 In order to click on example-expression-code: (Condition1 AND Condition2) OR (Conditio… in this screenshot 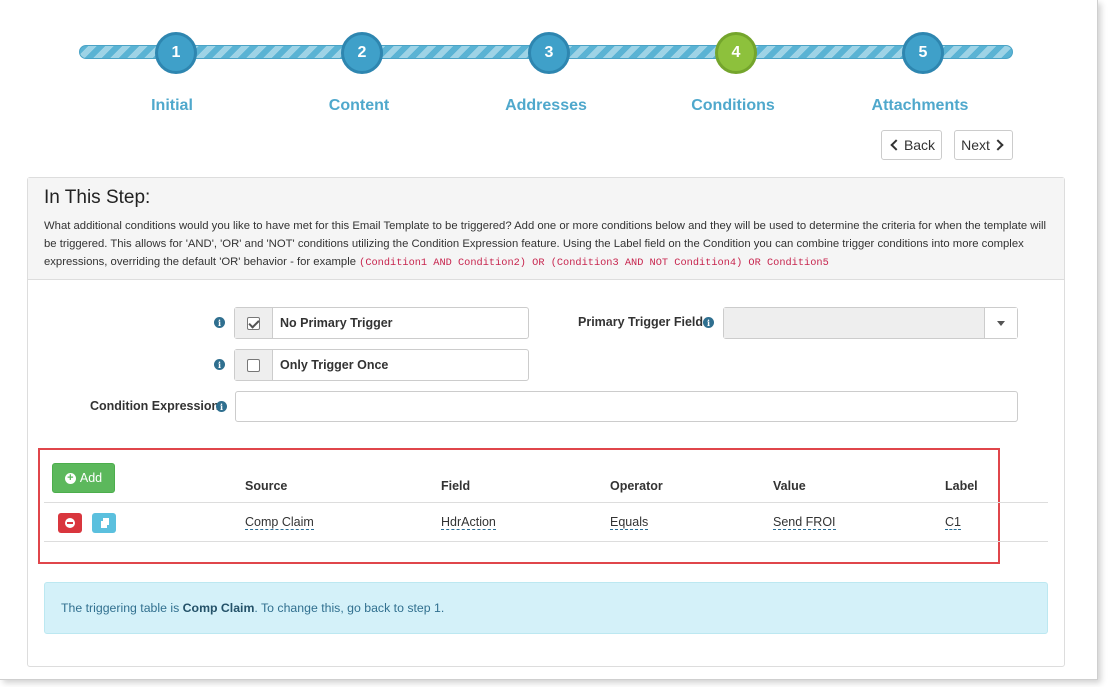, I will do `click(594, 263)`.